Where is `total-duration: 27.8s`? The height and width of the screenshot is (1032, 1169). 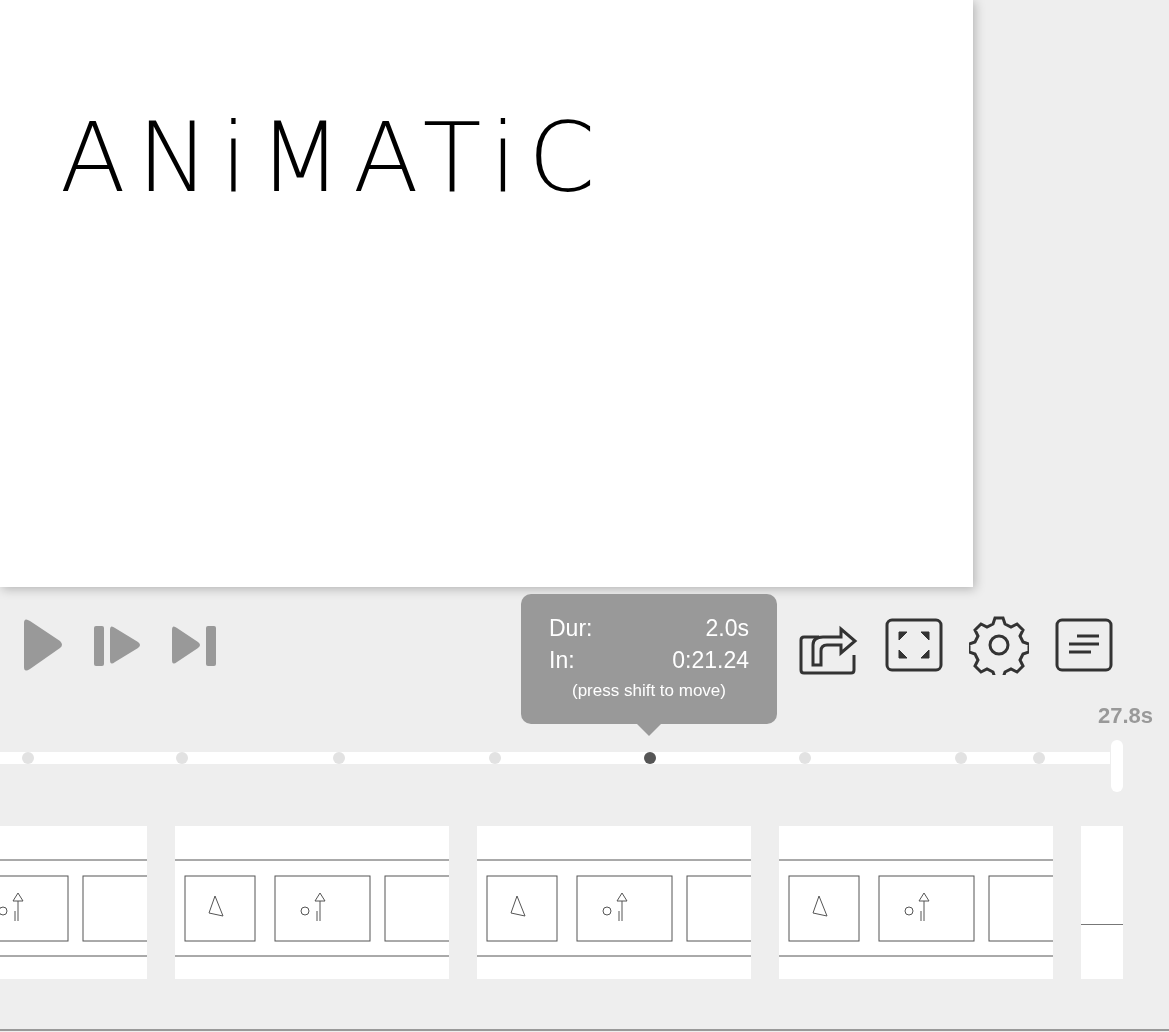 total-duration: 27.8s is located at coordinates (1125, 716).